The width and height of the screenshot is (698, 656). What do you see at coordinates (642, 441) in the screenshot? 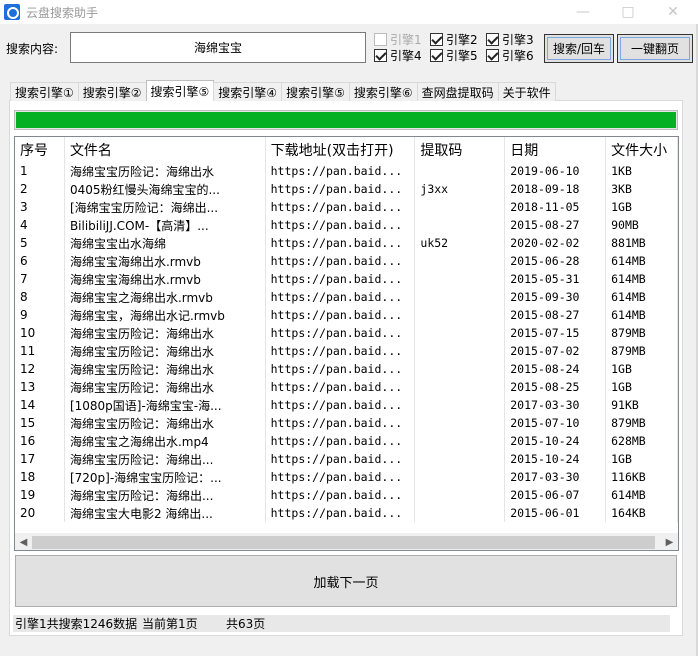
I see `cell-filesize: 628MB` at bounding box center [642, 441].